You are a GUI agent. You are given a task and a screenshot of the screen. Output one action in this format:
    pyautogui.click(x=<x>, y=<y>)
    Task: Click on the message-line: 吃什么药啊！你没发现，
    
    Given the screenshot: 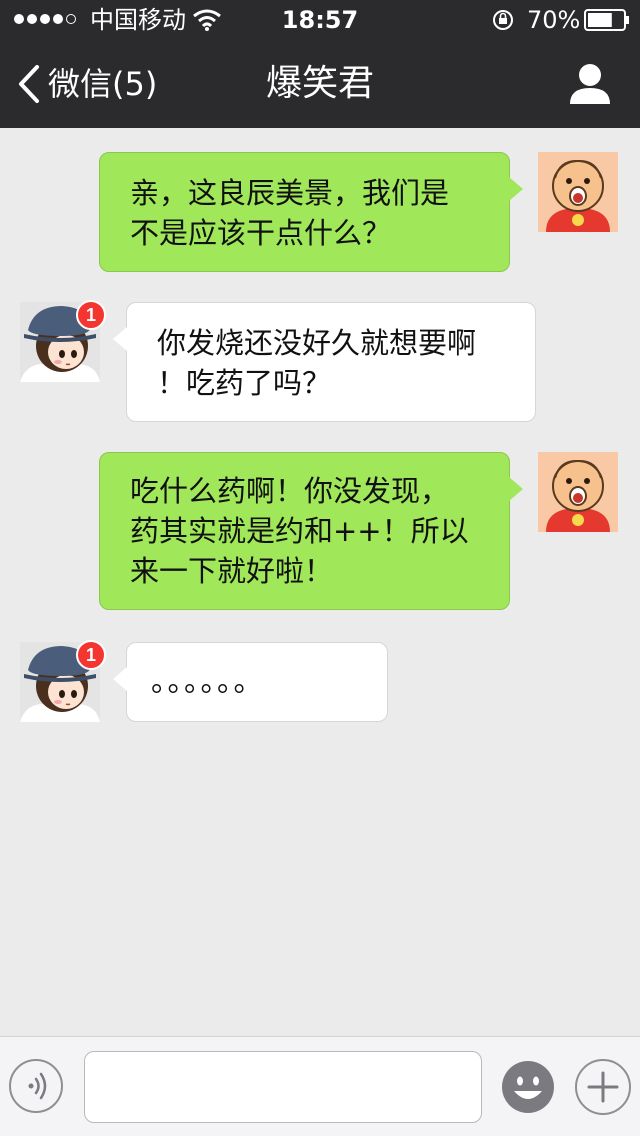 What is the action you would take?
    pyautogui.click(x=290, y=491)
    